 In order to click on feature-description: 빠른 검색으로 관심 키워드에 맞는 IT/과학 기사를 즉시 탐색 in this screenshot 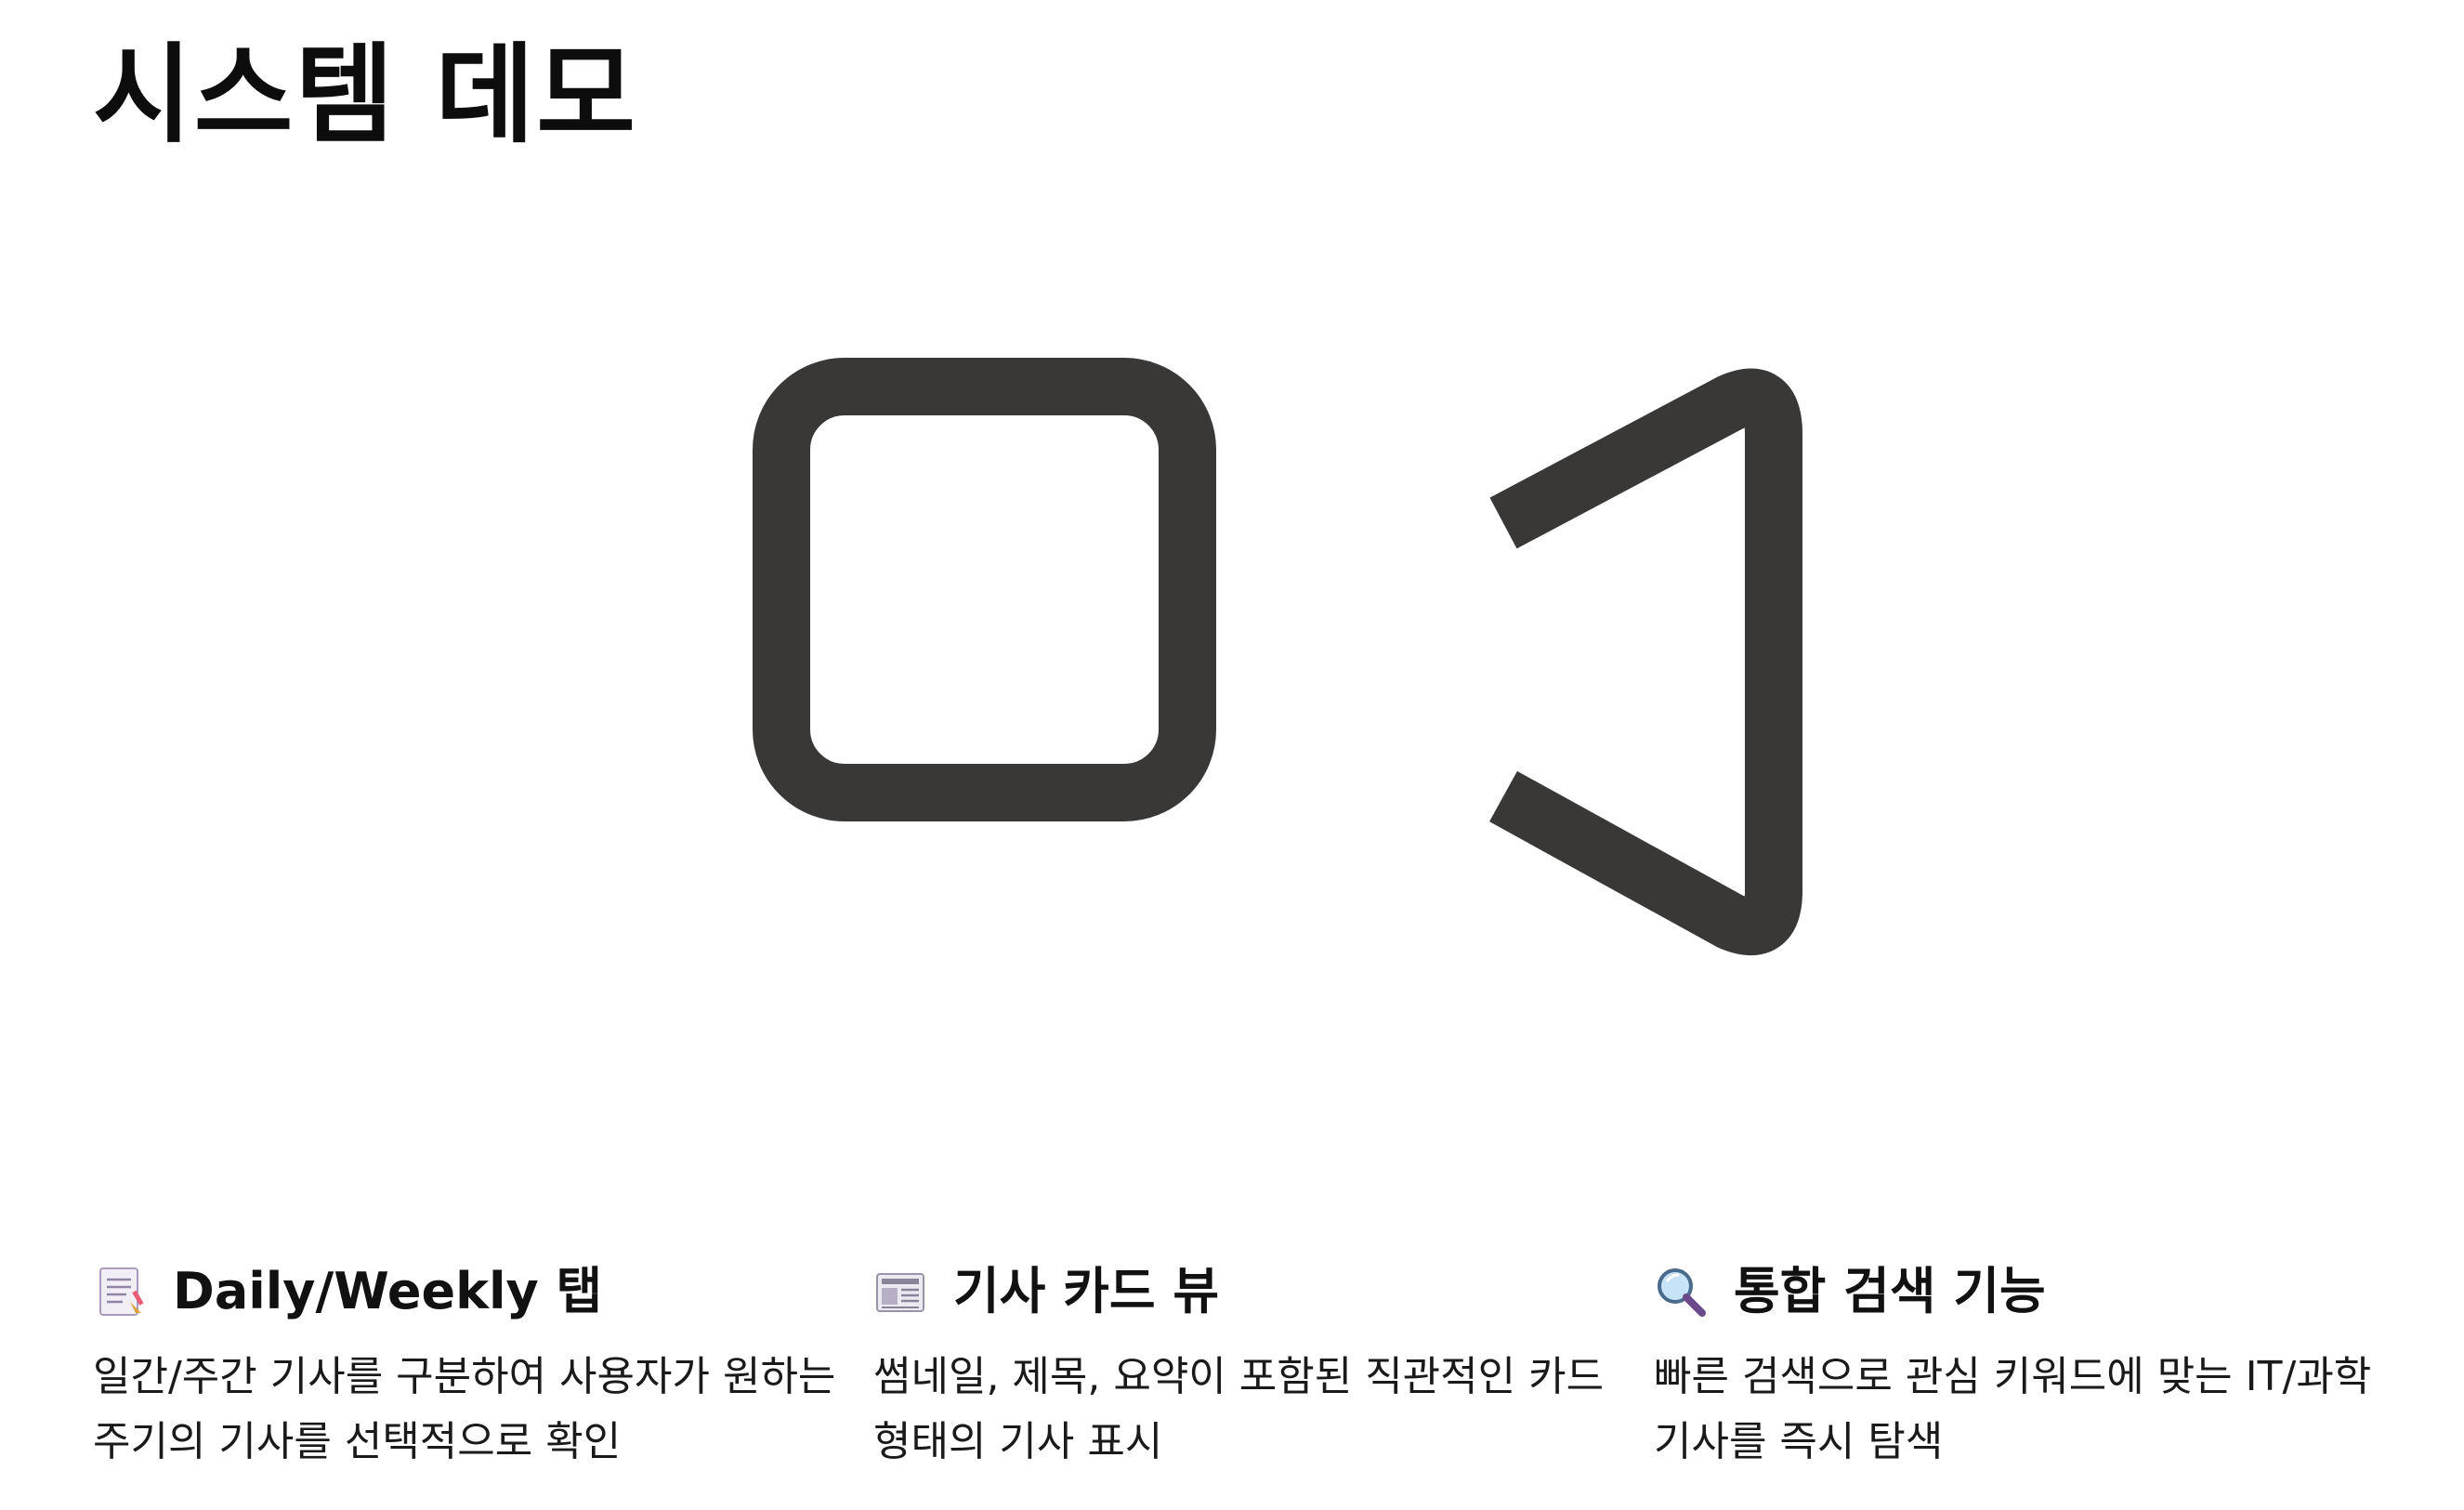, I will do `click(2013, 1409)`.